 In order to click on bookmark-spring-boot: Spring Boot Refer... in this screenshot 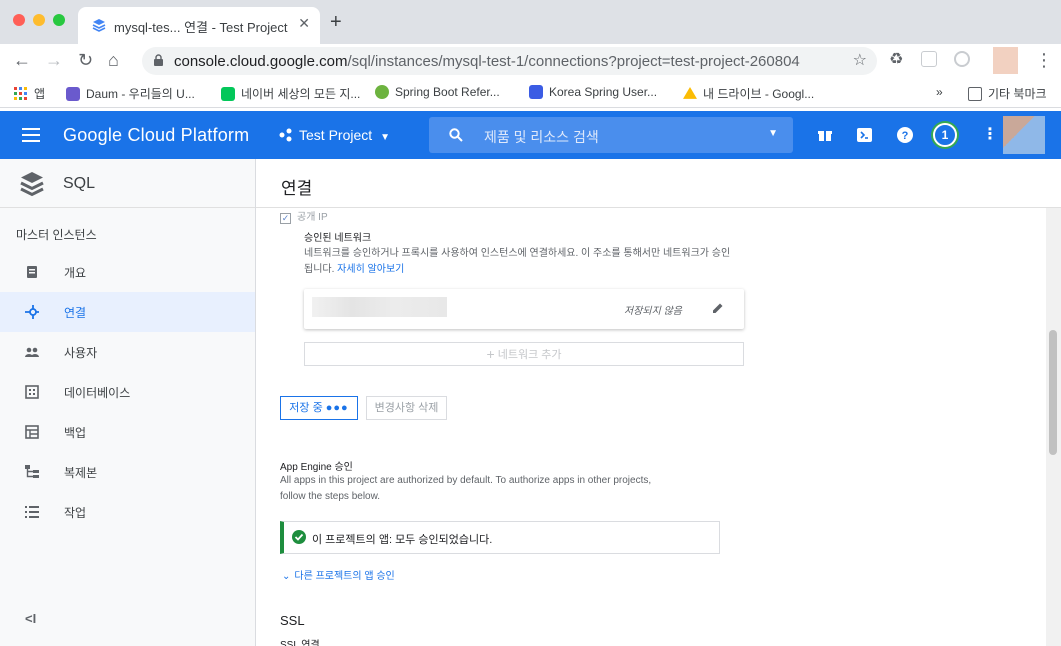, I will do `click(437, 92)`.